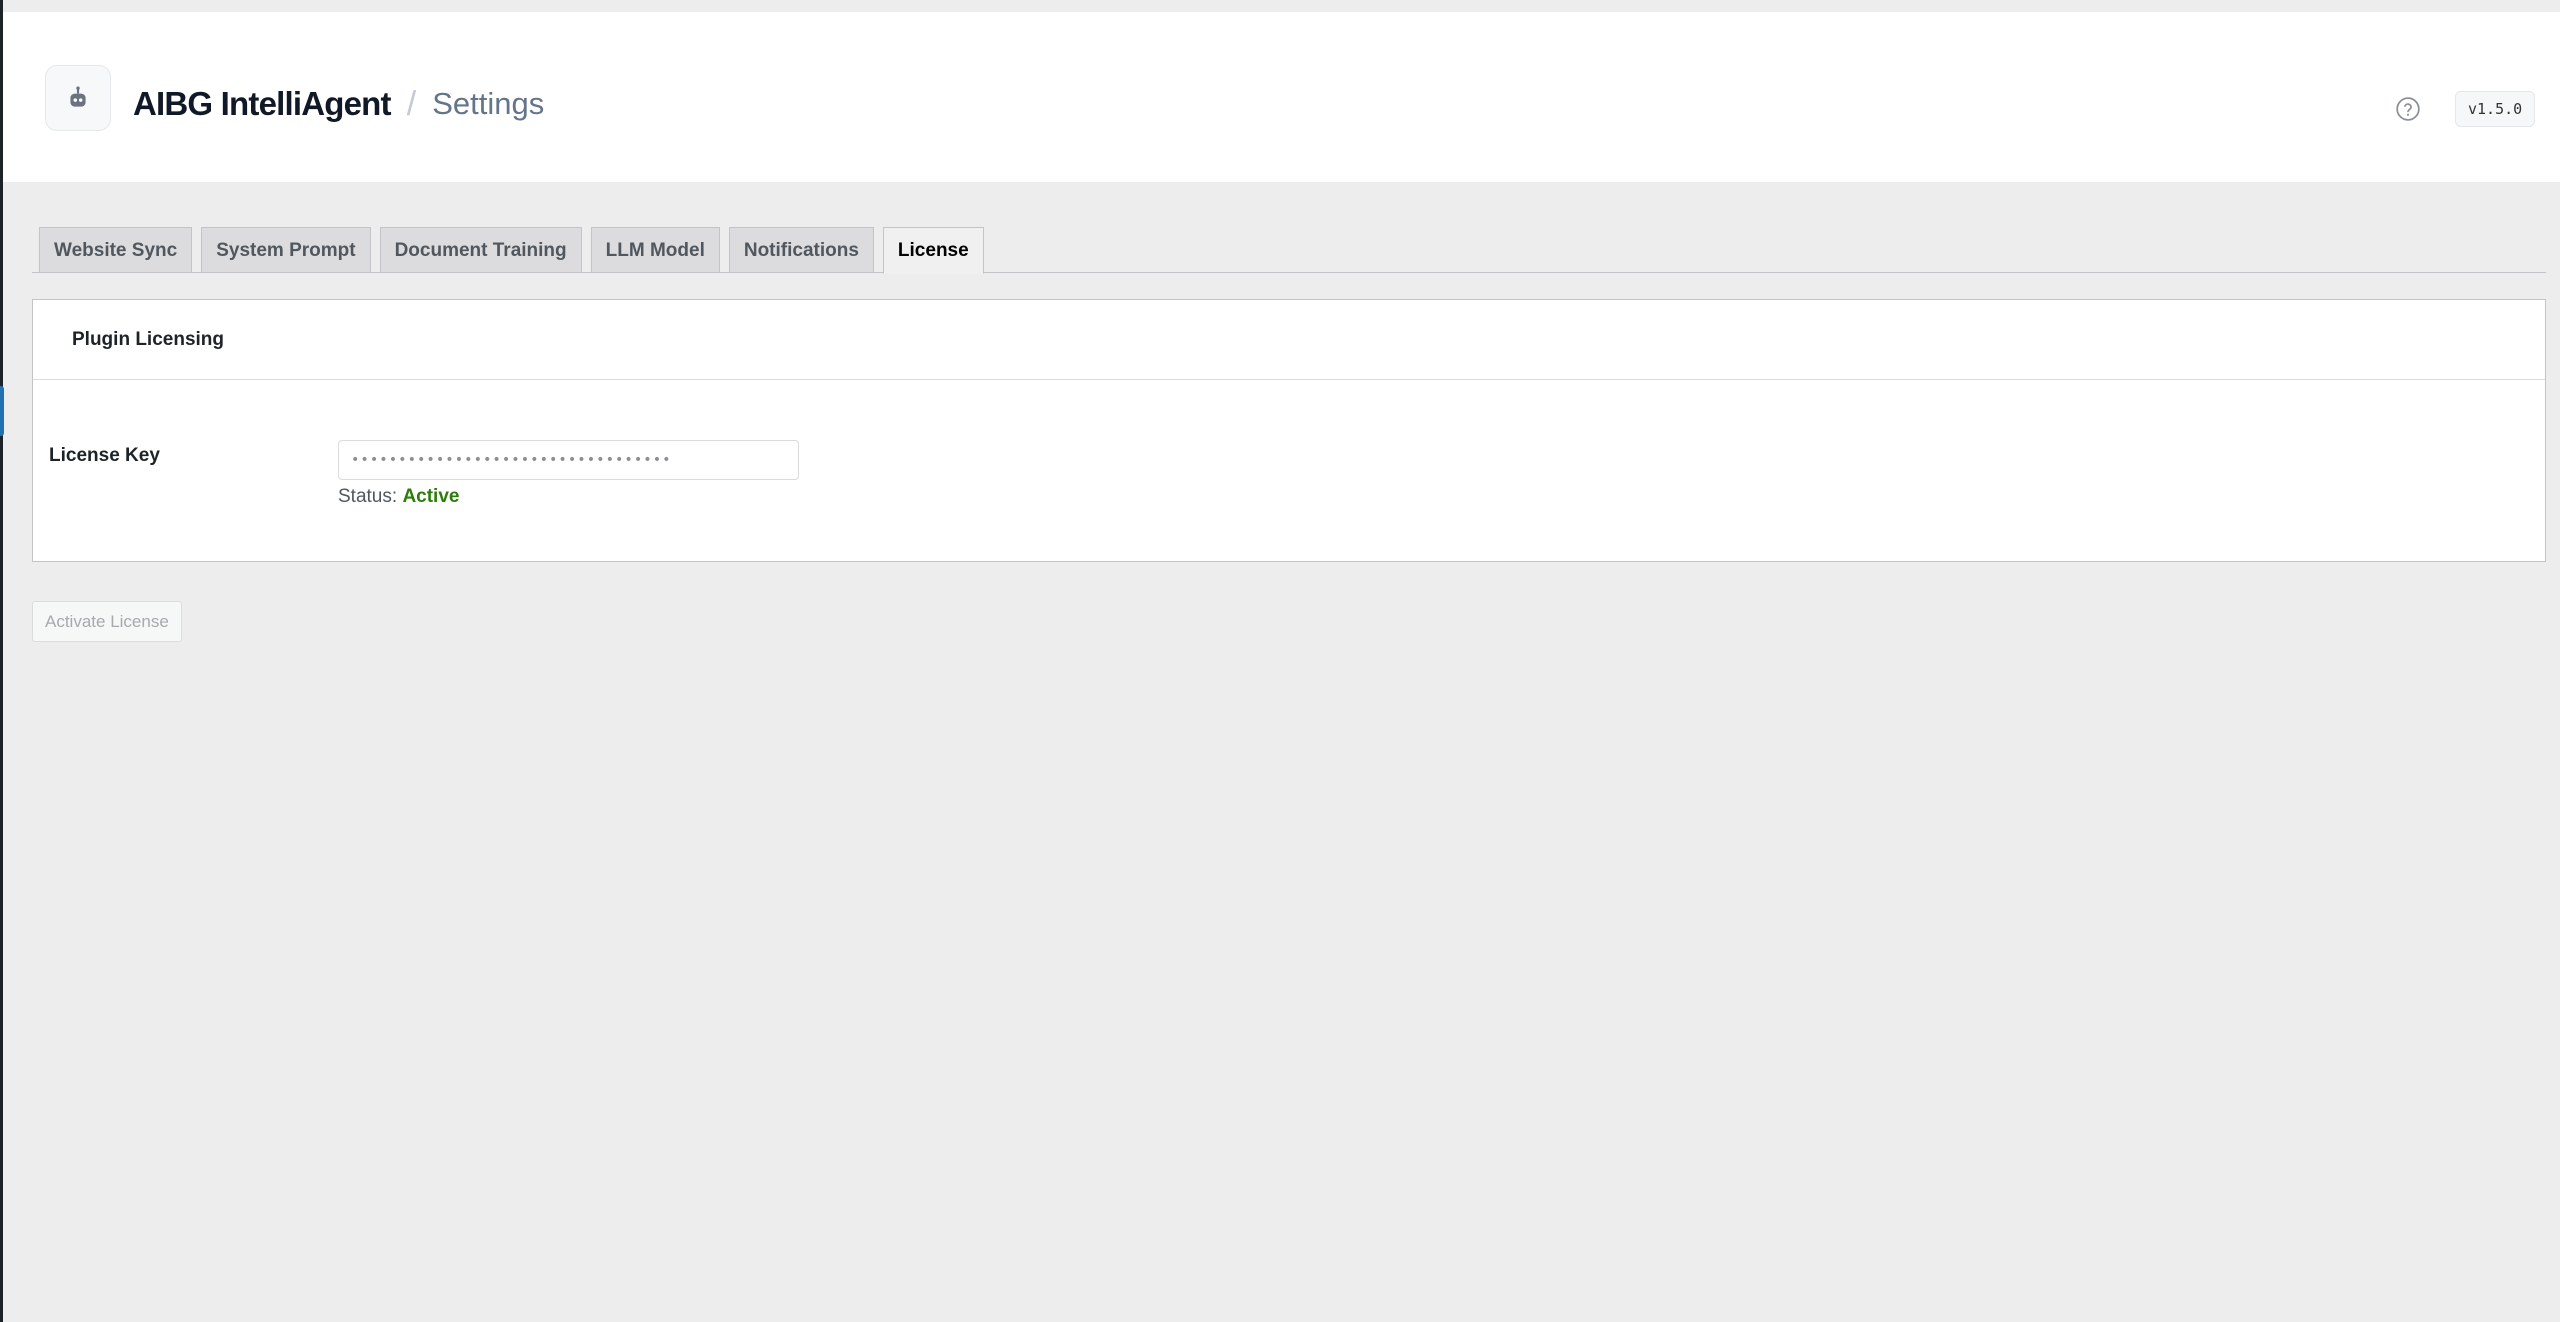  Describe the element at coordinates (2408, 109) in the screenshot. I see `help-circle-icon` at that location.